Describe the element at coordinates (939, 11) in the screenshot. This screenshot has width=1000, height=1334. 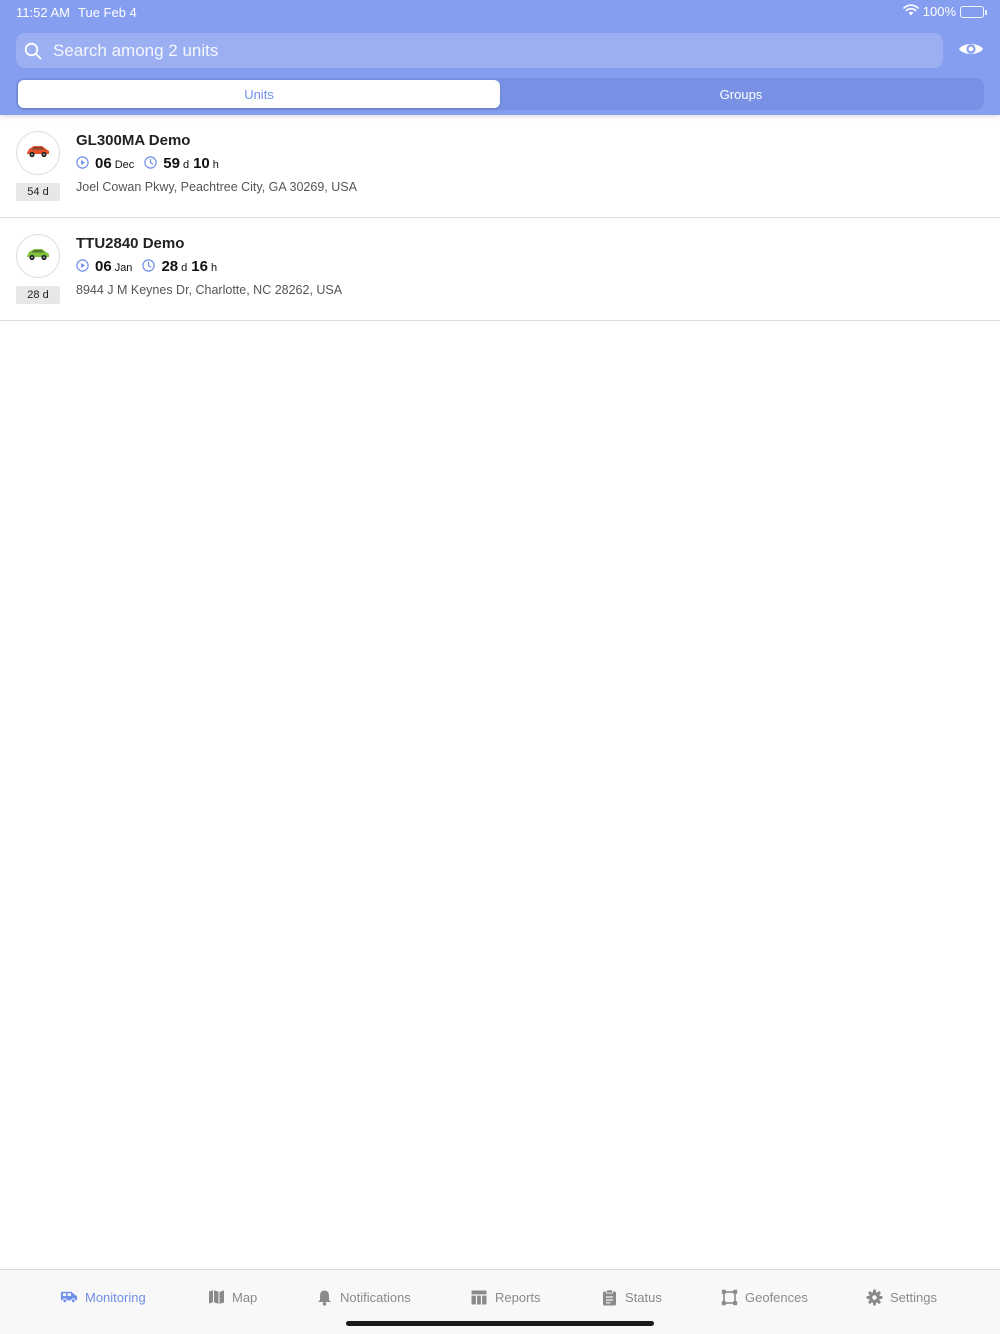
I see `battery-percent: 100%` at that location.